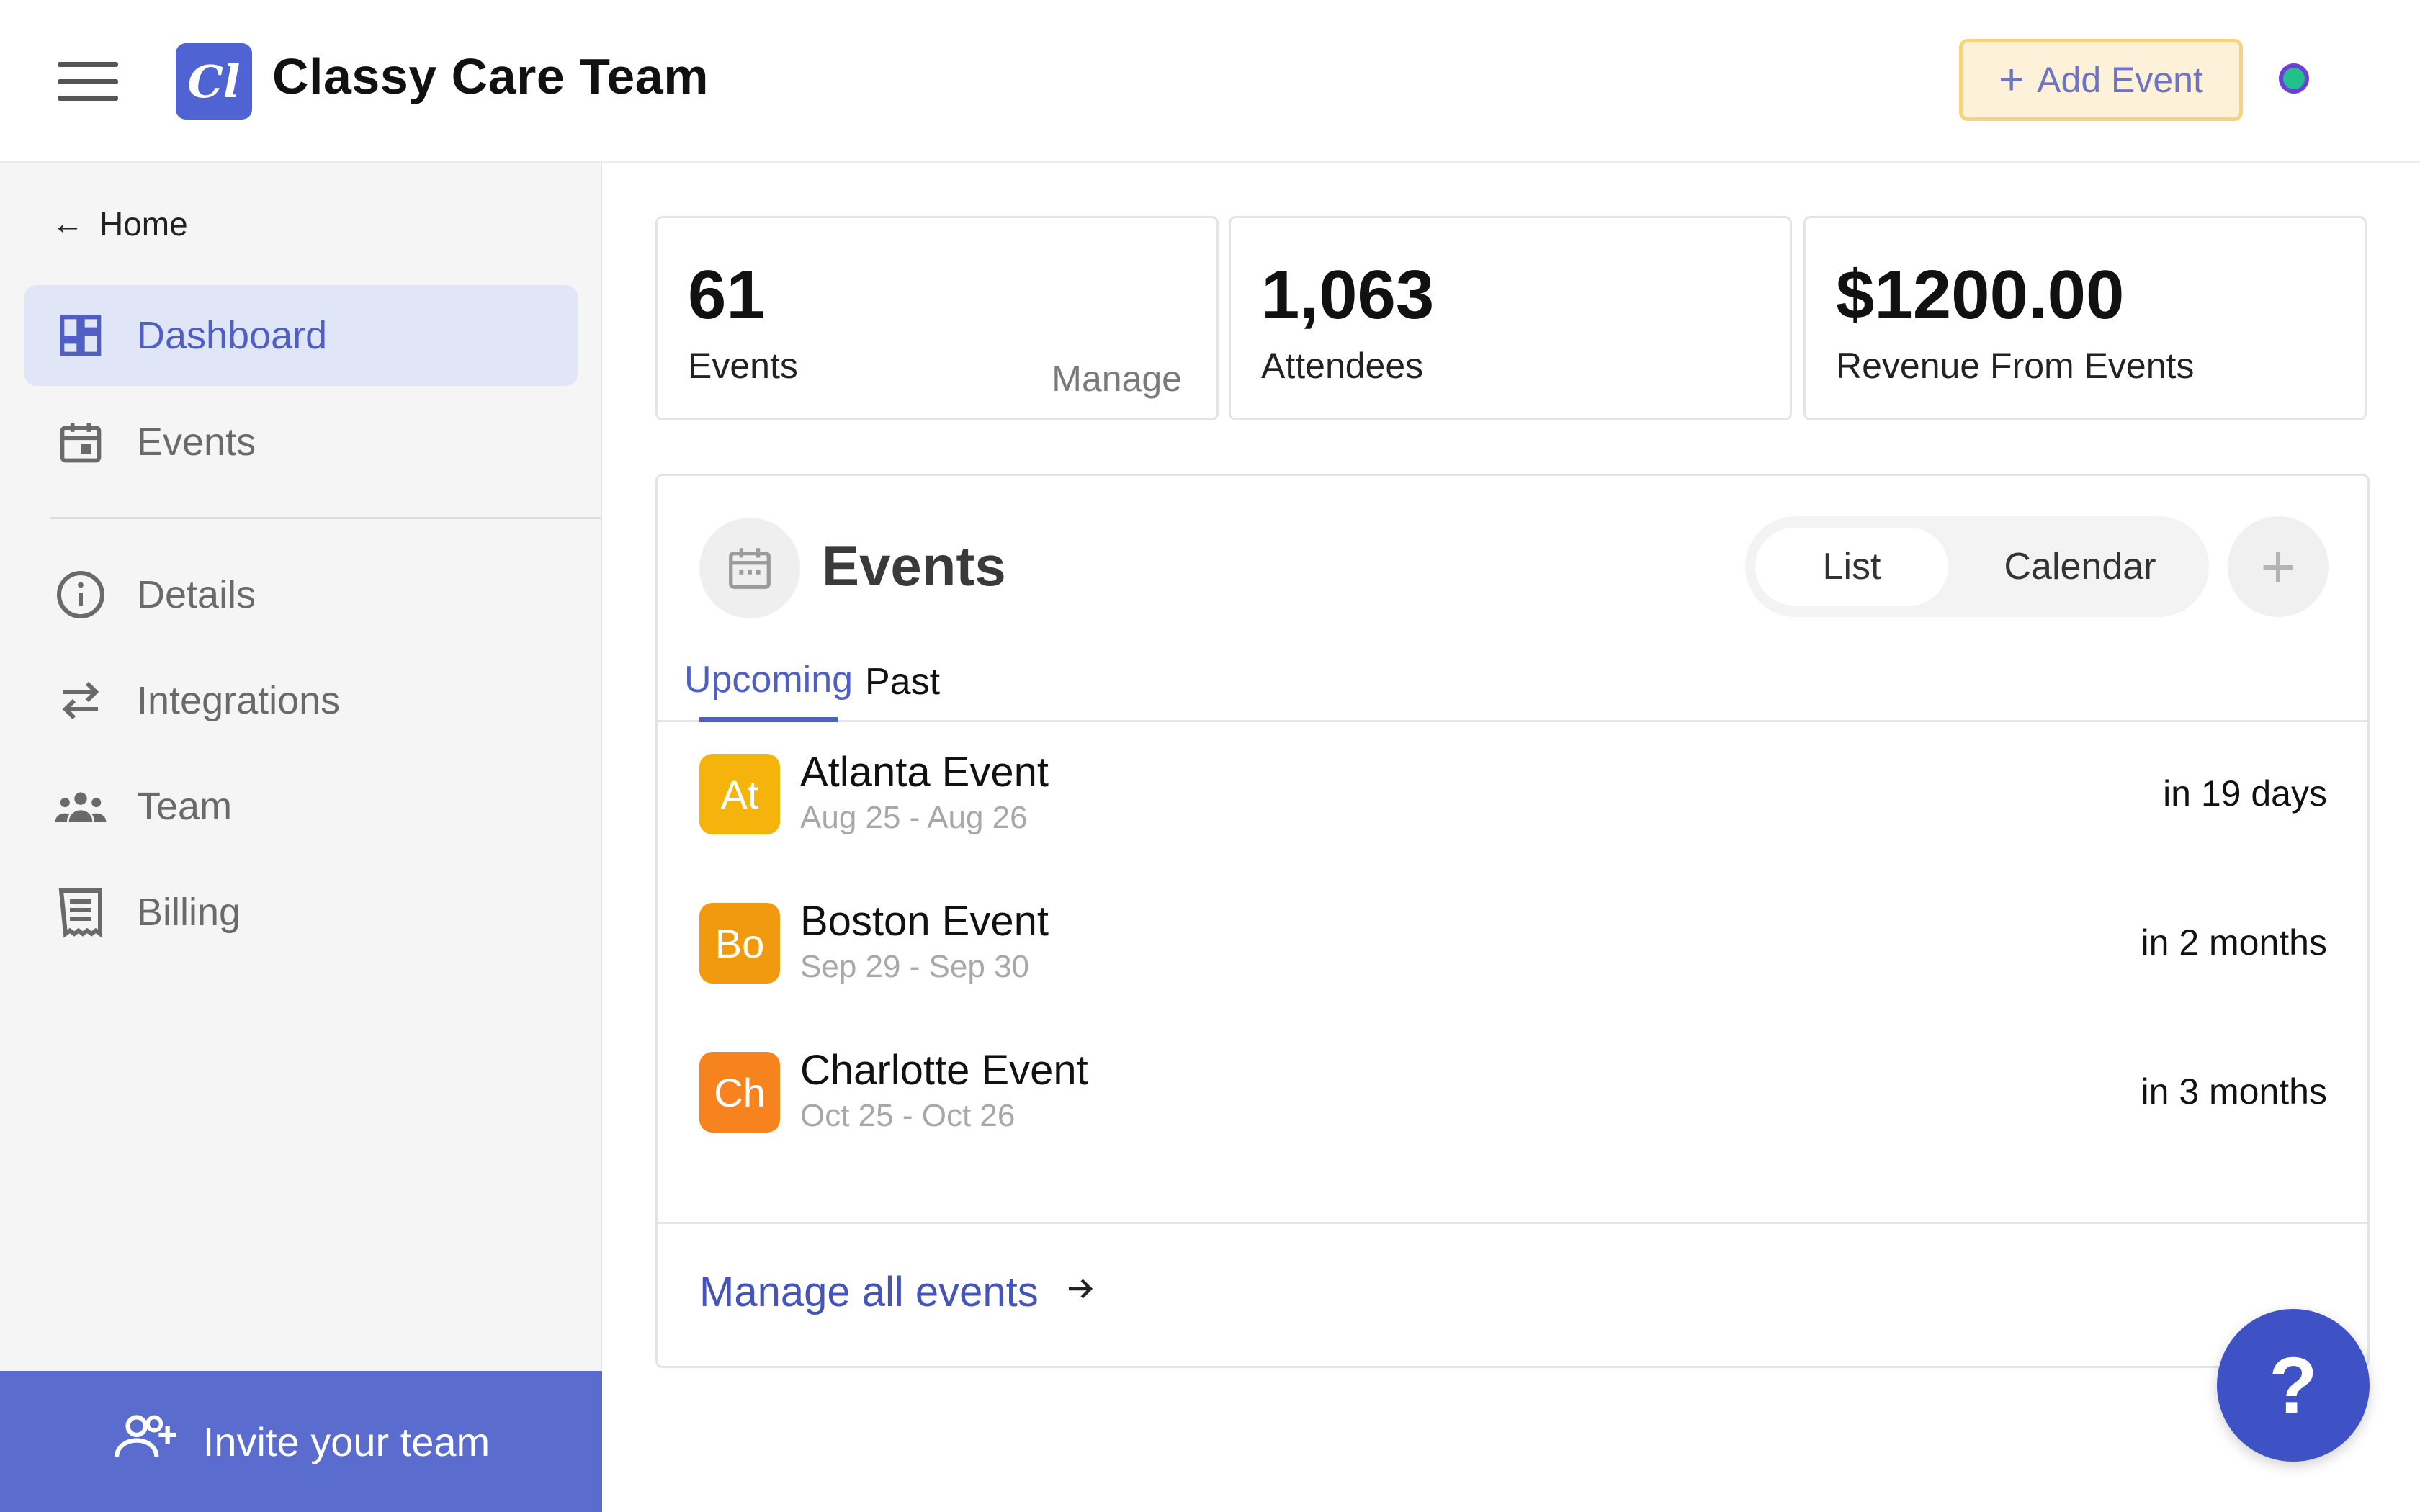 The image size is (2420, 1512). I want to click on help-button: ?, so click(2293, 1385).